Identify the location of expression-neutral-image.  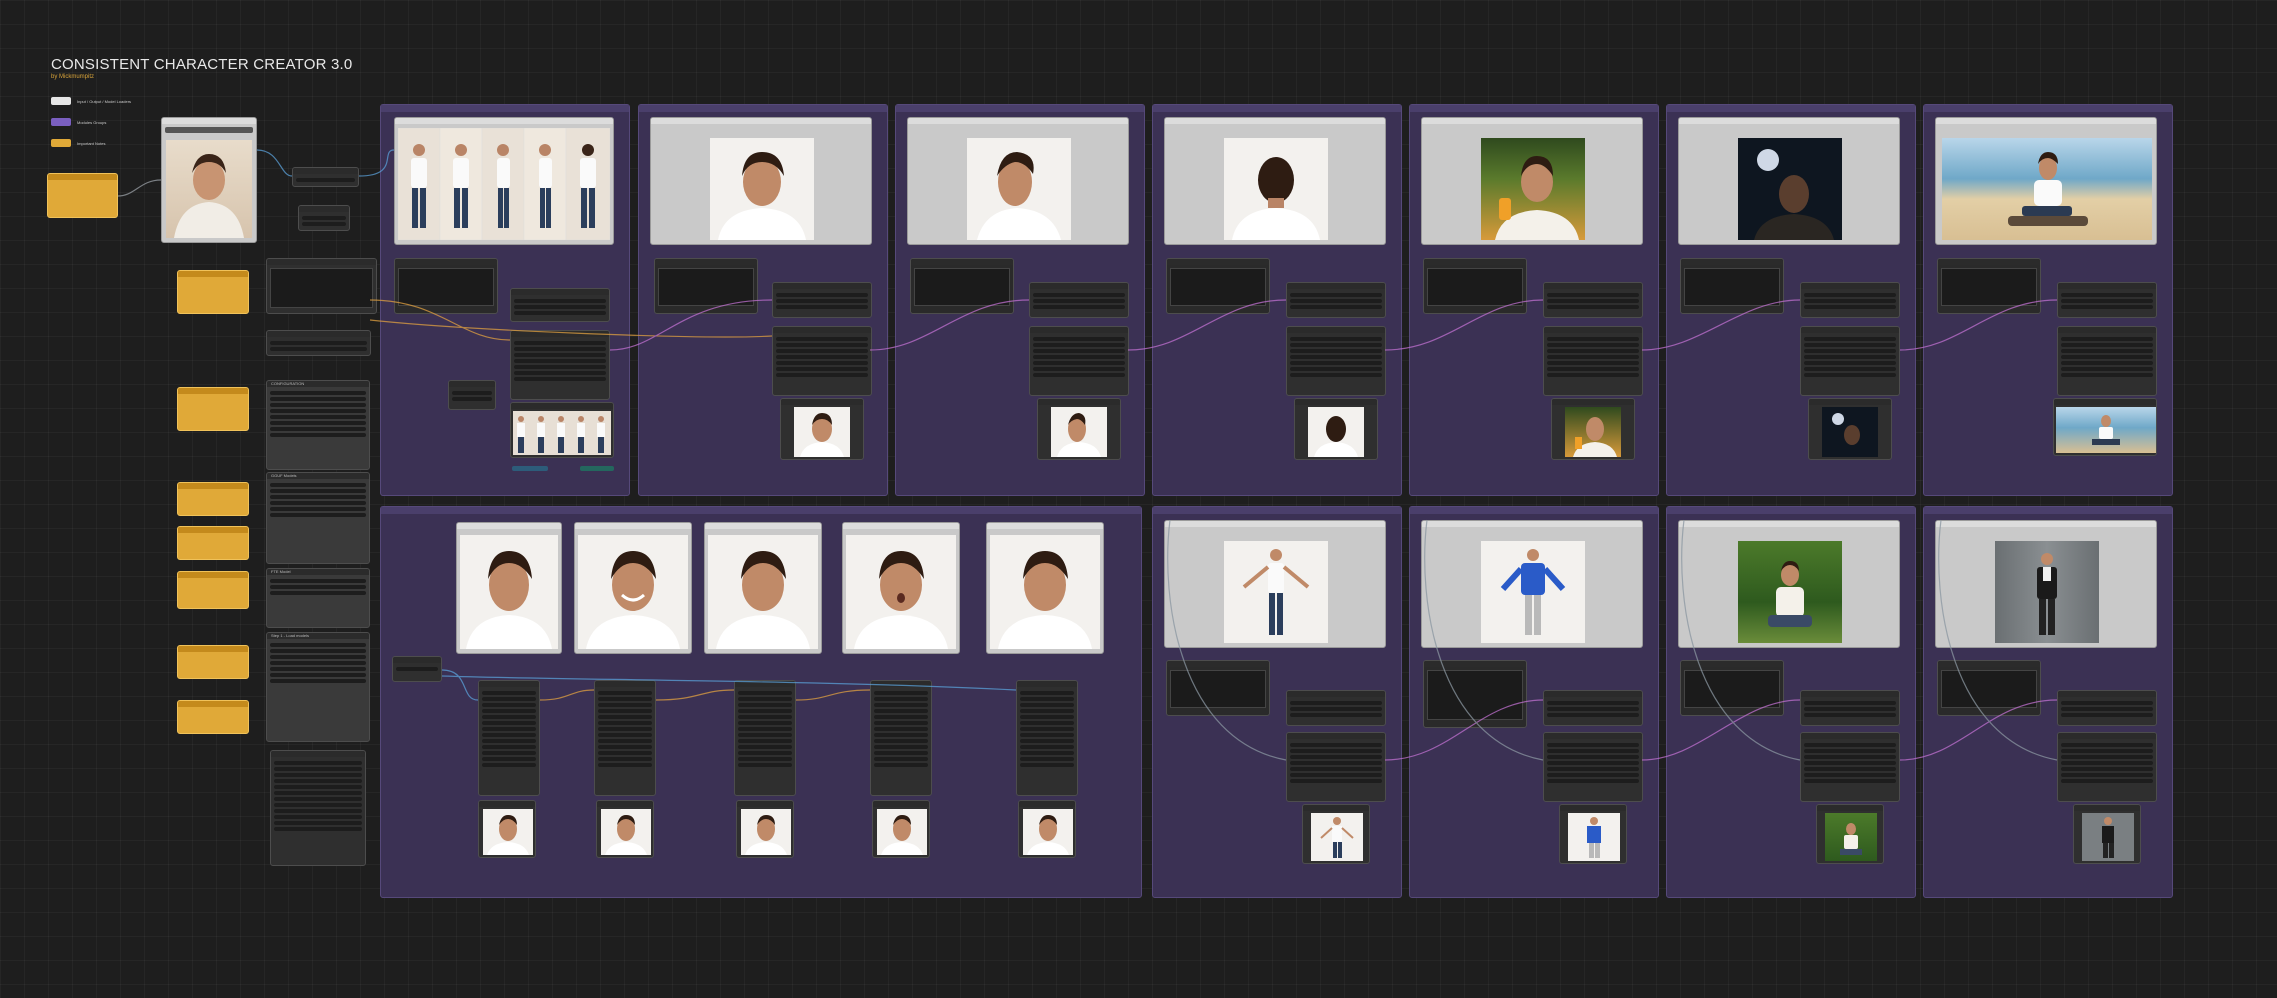
(1045, 592).